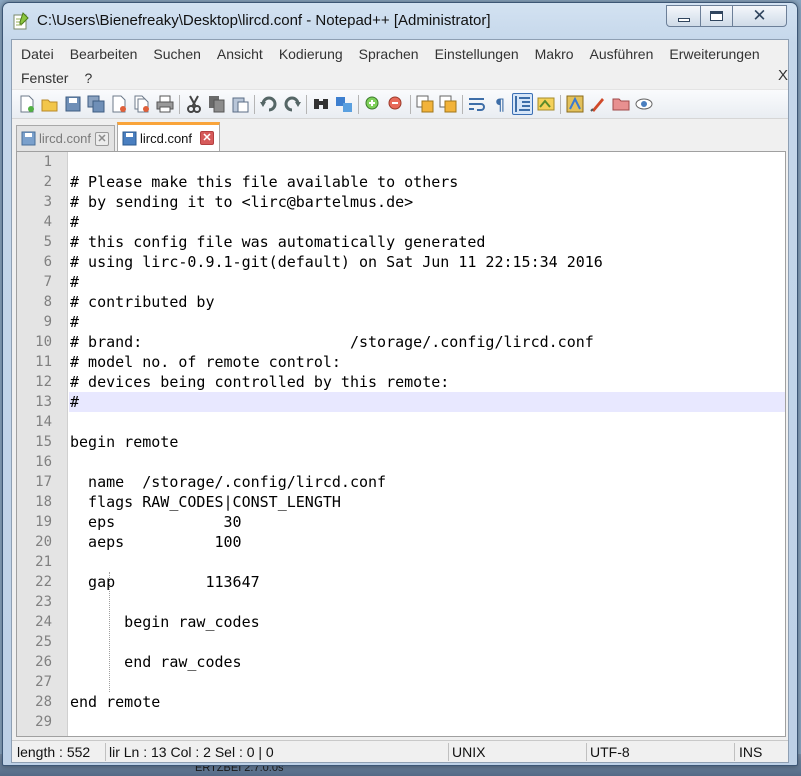 This screenshot has height=776, width=801. I want to click on new-file-button, so click(26, 104).